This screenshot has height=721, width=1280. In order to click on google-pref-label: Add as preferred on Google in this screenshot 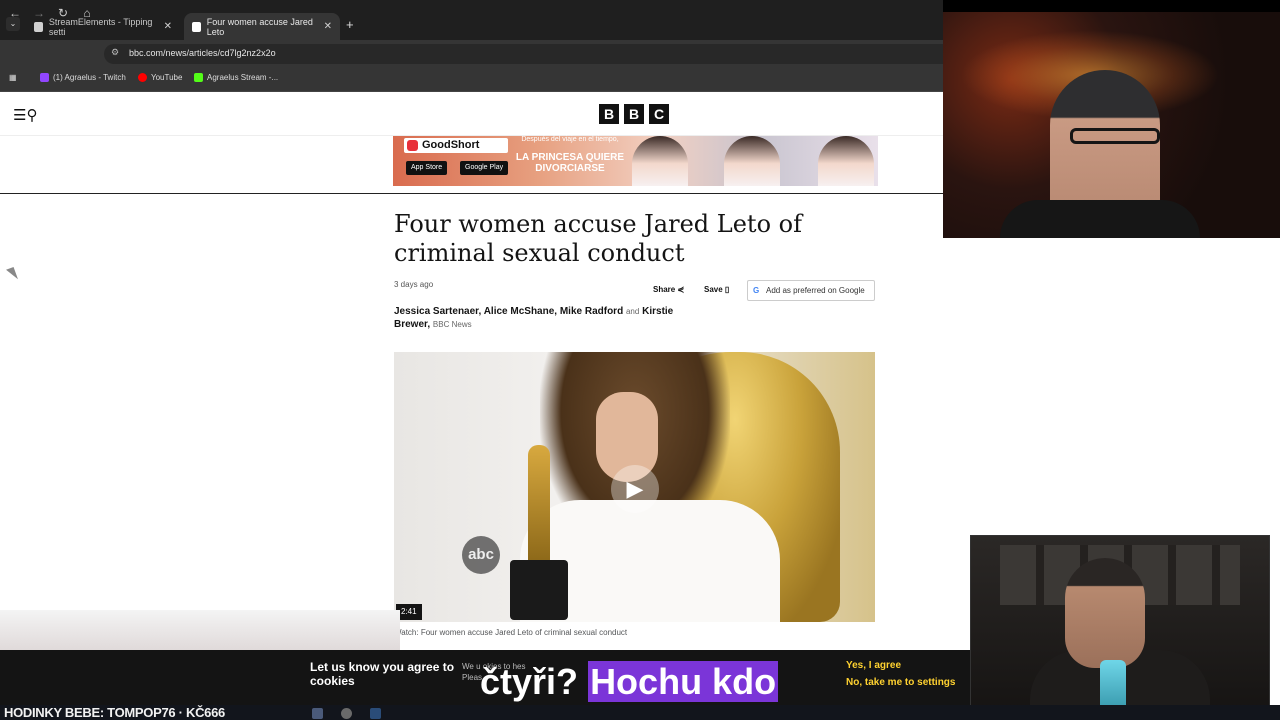, I will do `click(815, 290)`.